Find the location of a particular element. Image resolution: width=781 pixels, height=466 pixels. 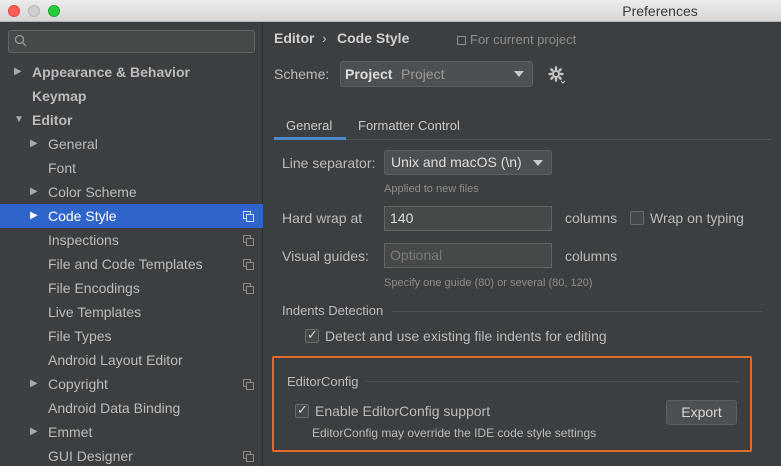

close-window-button is located at coordinates (14, 11).